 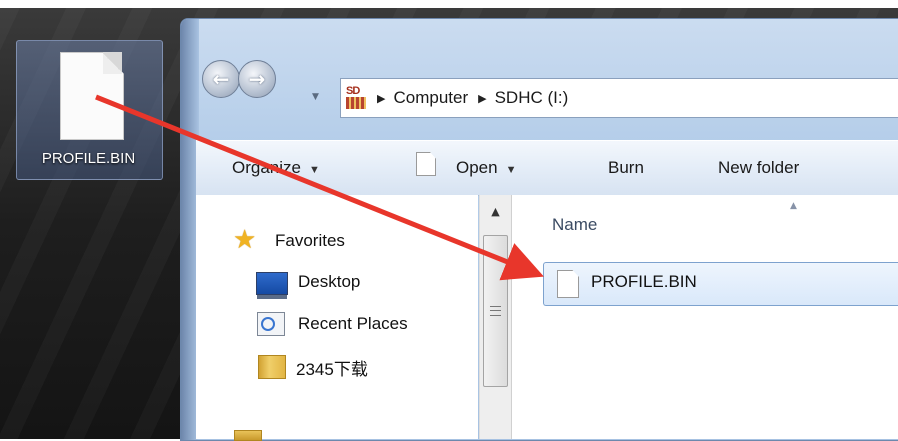 What do you see at coordinates (271, 324) in the screenshot?
I see `recent-places-icon` at bounding box center [271, 324].